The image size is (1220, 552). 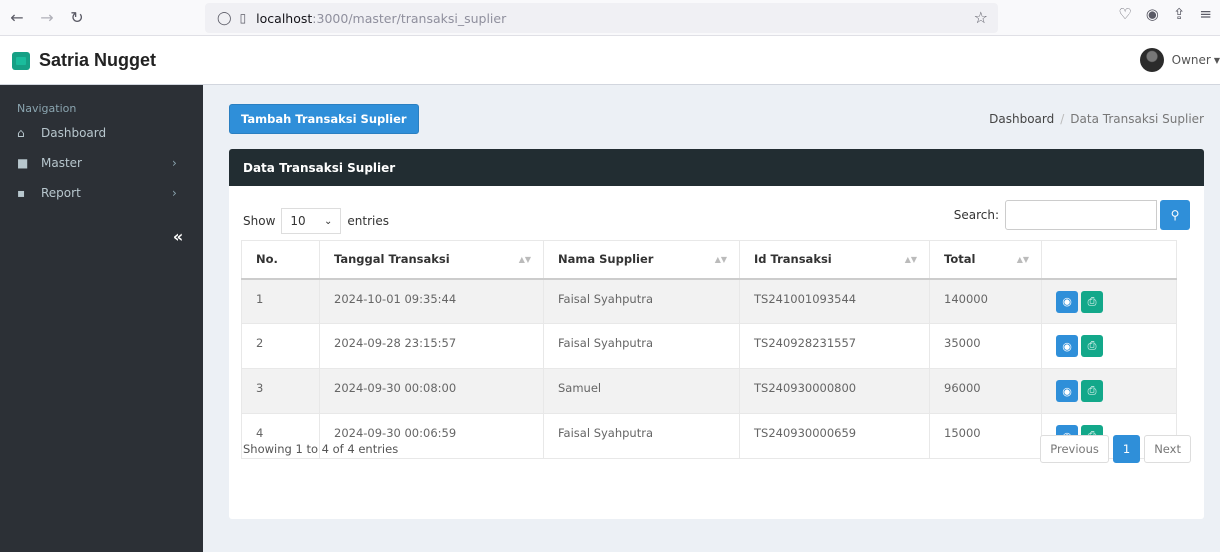 I want to click on cell-id: TS240928231557, so click(x=834, y=346).